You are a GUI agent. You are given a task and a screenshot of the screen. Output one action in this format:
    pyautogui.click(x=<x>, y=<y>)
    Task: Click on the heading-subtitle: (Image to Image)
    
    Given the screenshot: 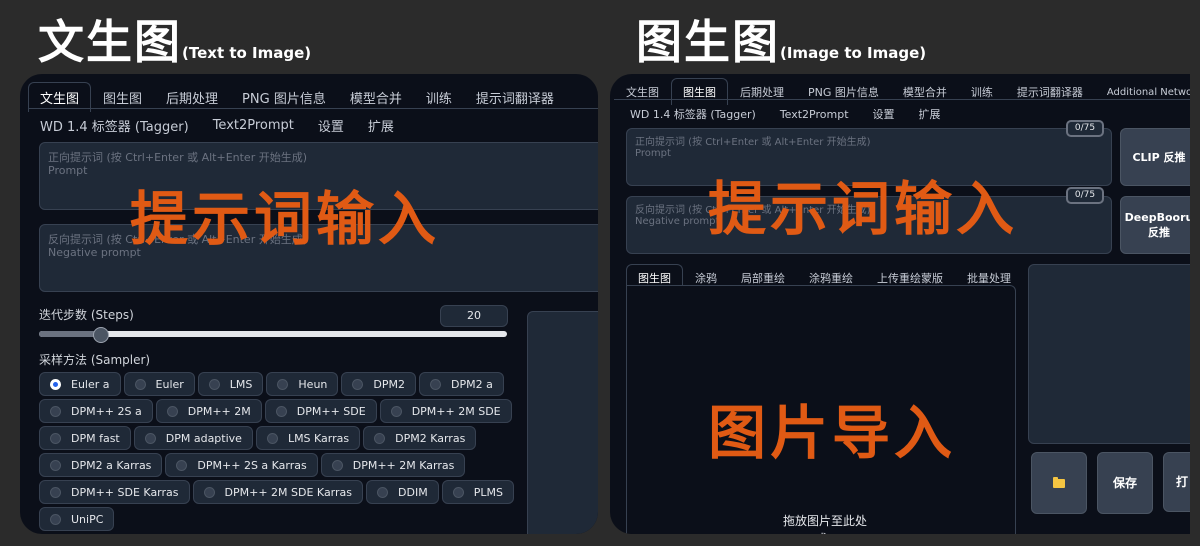 What is the action you would take?
    pyautogui.click(x=853, y=53)
    